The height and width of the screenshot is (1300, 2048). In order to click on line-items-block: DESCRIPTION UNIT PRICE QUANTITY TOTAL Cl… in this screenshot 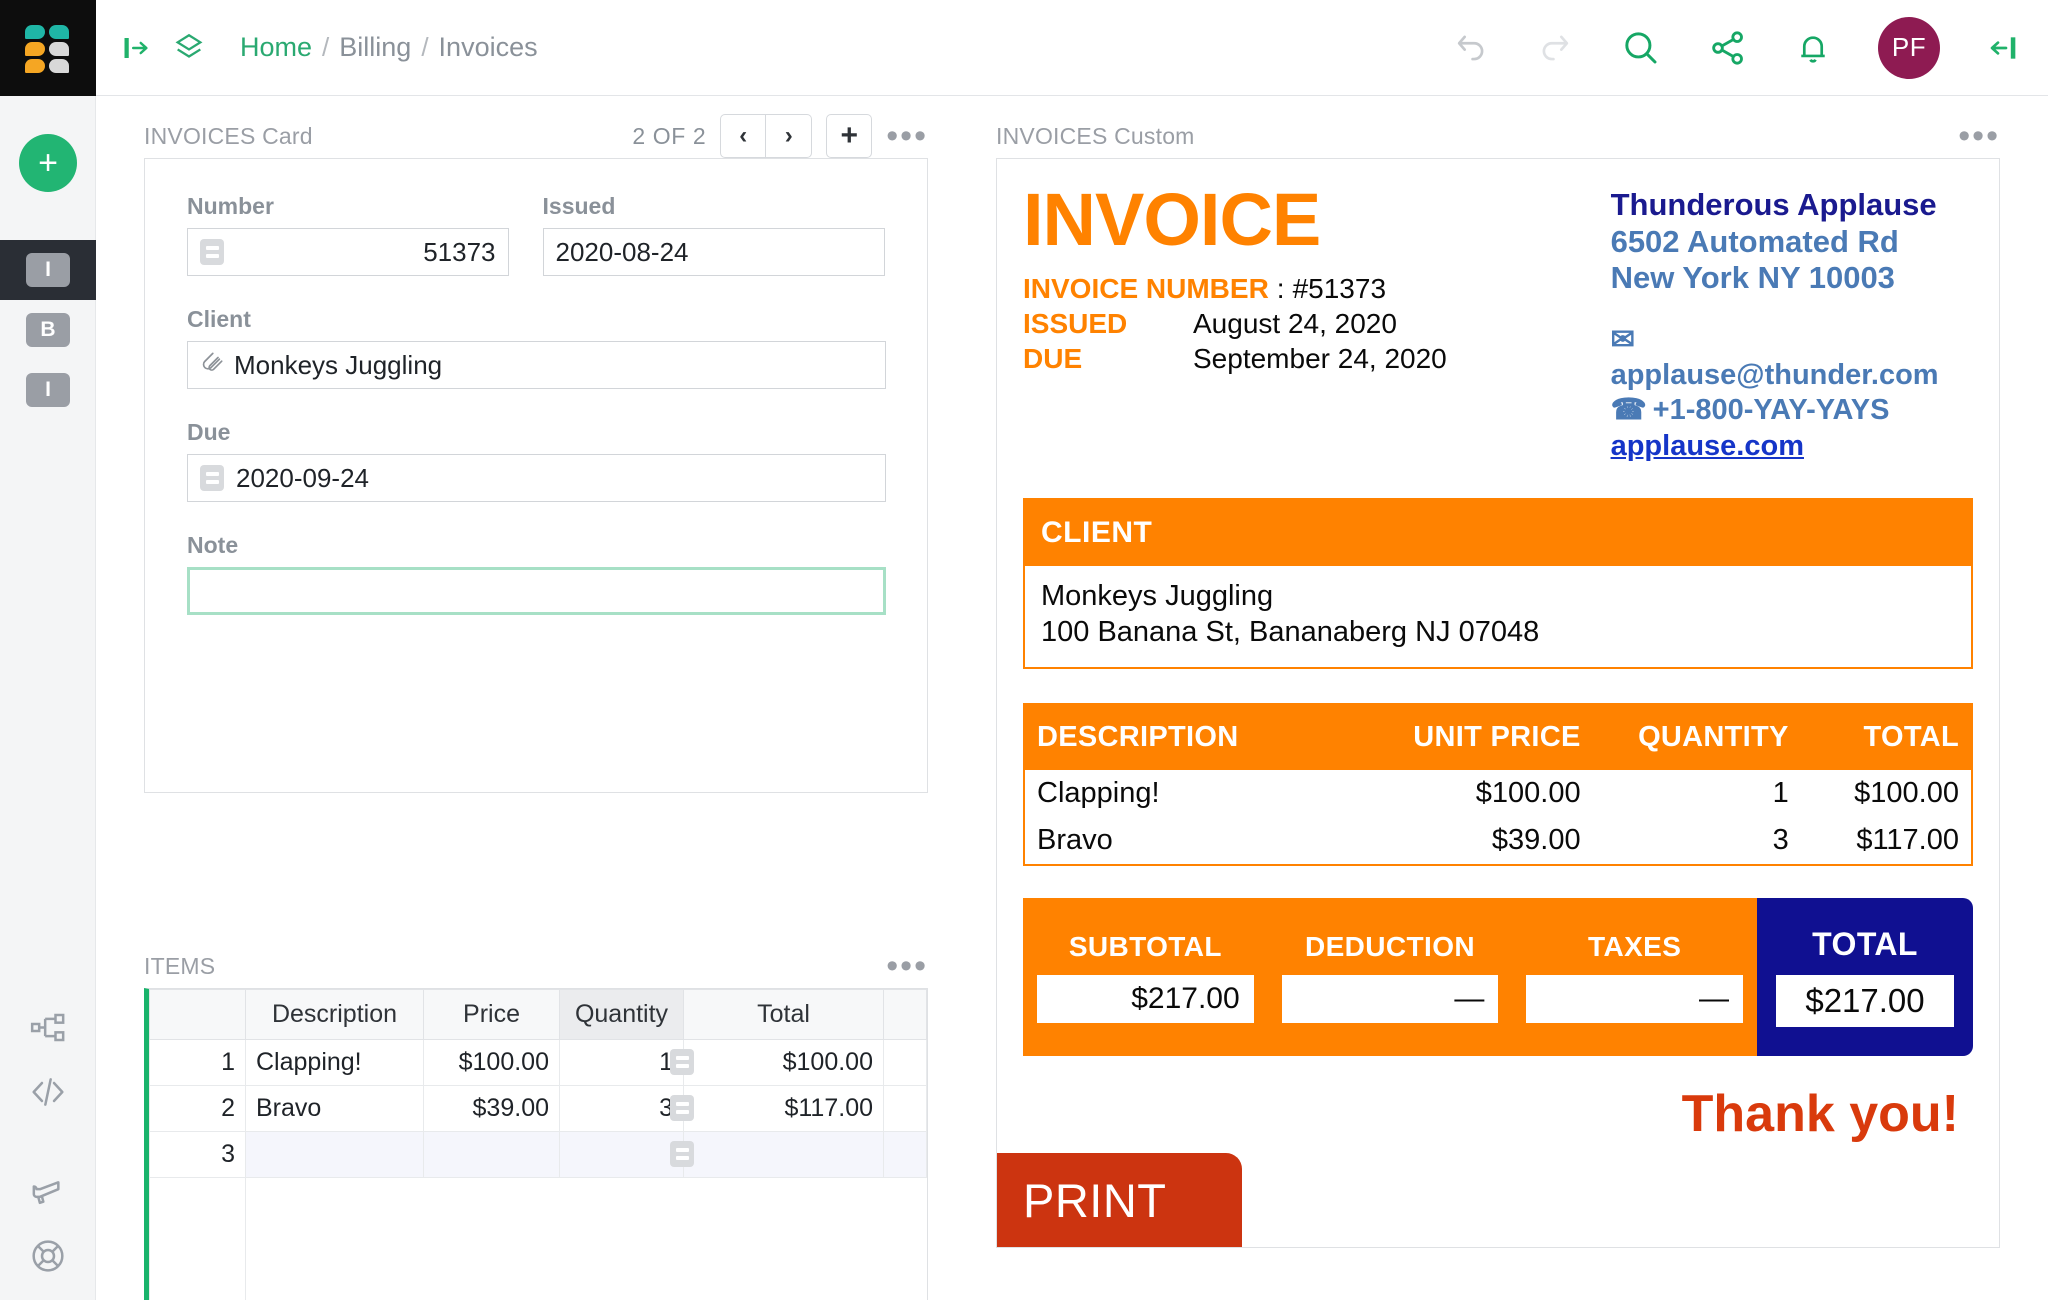, I will do `click(1498, 784)`.